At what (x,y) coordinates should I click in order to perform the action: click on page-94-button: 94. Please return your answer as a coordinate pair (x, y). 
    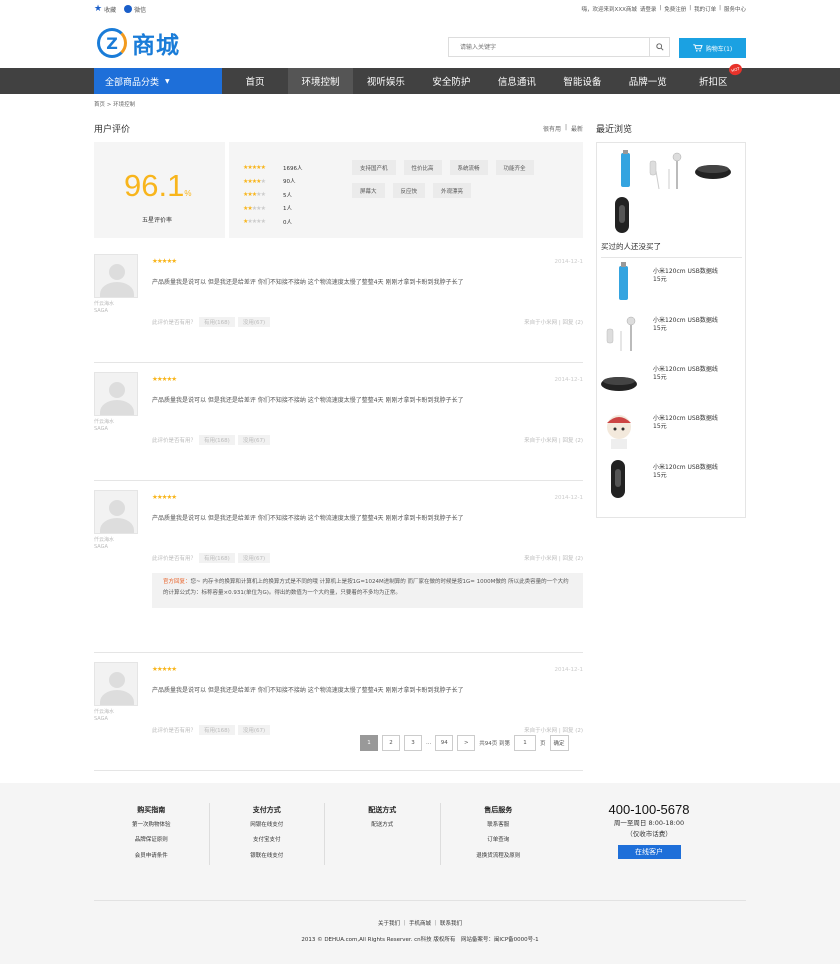
    Looking at the image, I should click on (444, 743).